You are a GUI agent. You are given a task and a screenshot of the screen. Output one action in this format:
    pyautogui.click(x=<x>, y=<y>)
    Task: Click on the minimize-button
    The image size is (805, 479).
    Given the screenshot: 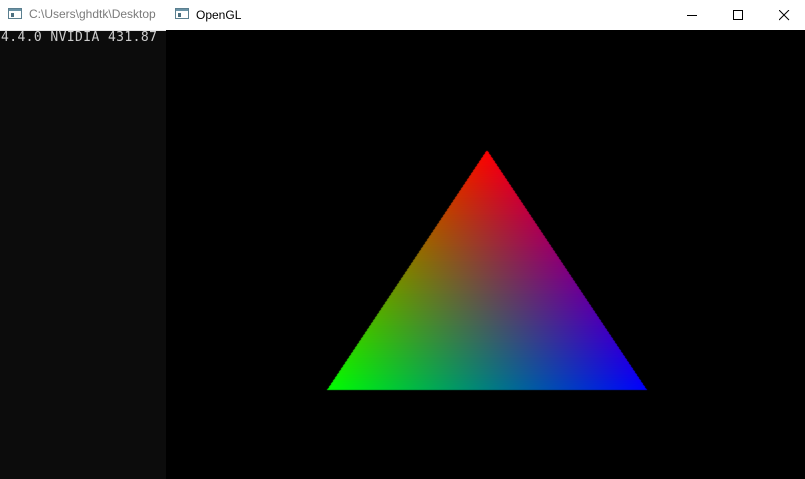 What is the action you would take?
    pyautogui.click(x=692, y=15)
    